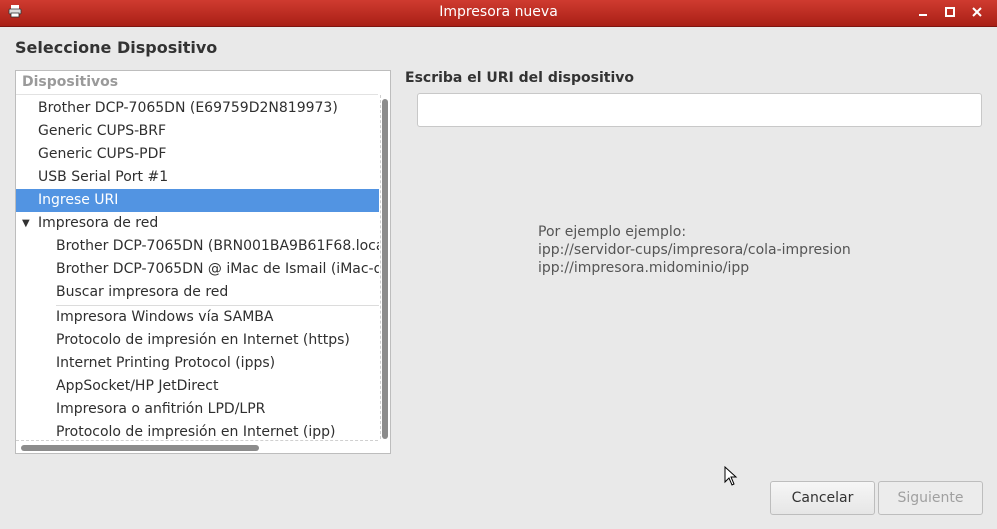 This screenshot has width=997, height=529. What do you see at coordinates (197, 317) in the screenshot?
I see `device-item: Impresora Windows vía SAMBA` at bounding box center [197, 317].